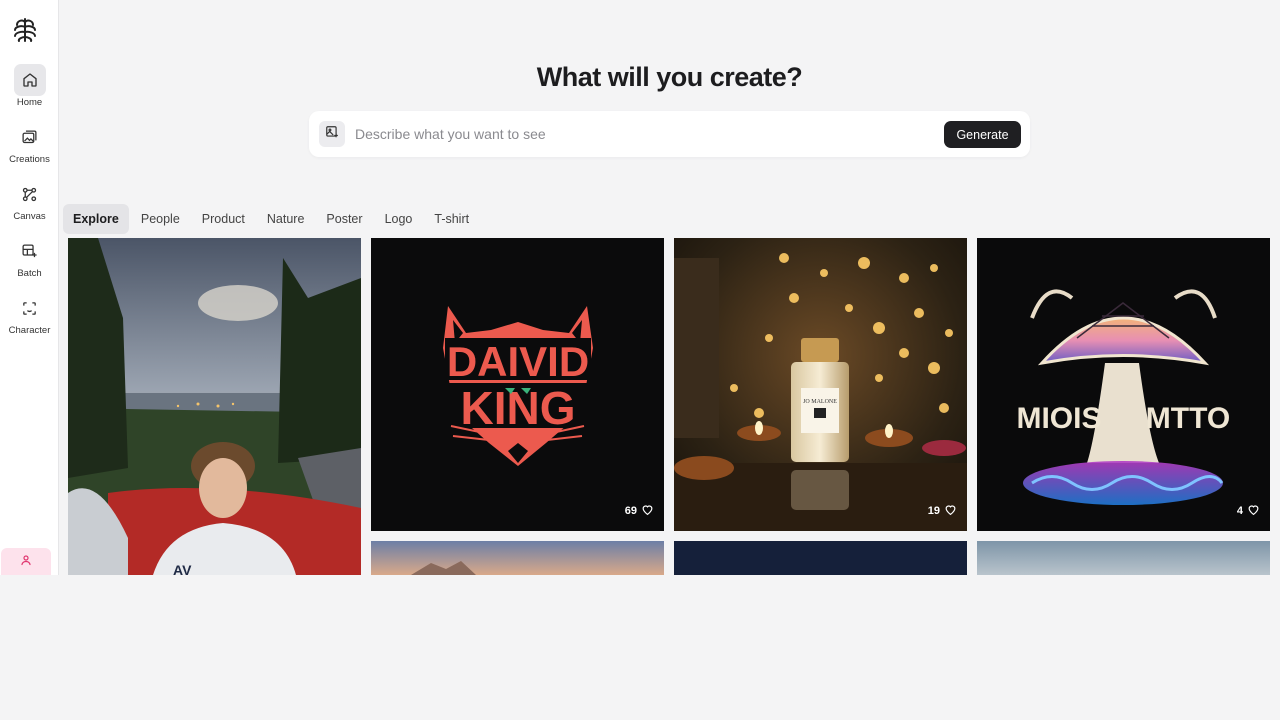 The width and height of the screenshot is (1280, 720). I want to click on gallery-card-logo: DAIVID KING 69, so click(517, 384).